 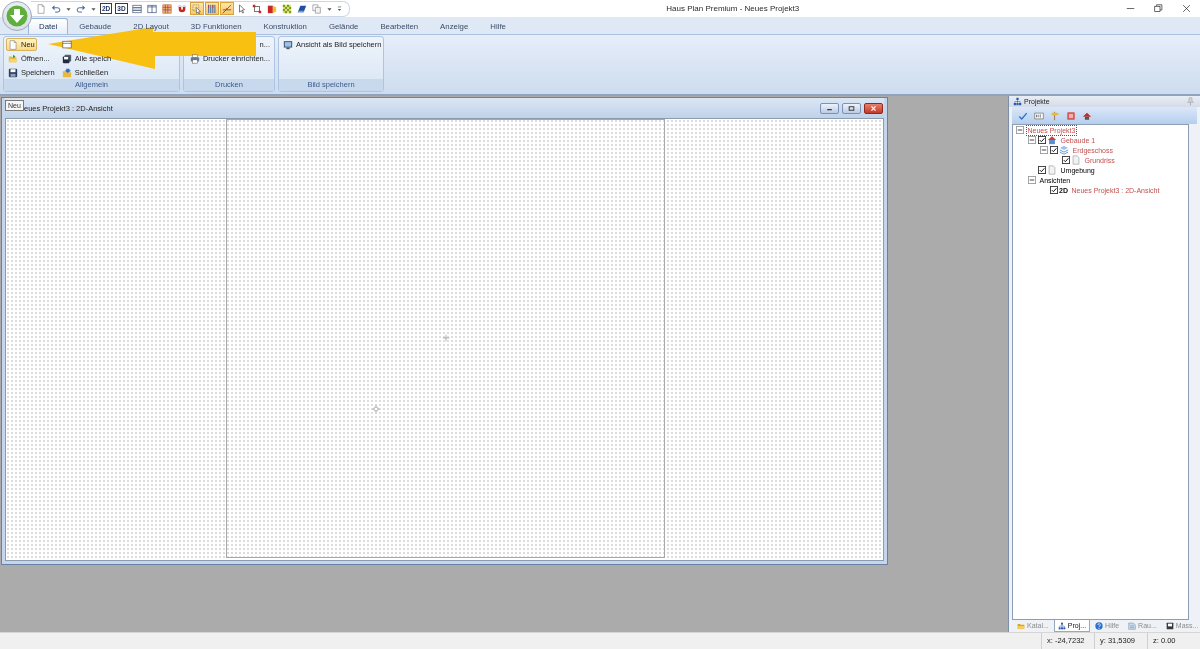 I want to click on floppy-stack-icon, so click(x=66, y=58).